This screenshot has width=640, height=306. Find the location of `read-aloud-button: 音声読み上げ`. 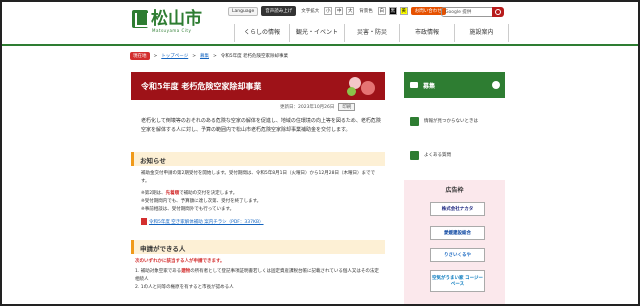

read-aloud-button: 音声読み上げ is located at coordinates (279, 11).